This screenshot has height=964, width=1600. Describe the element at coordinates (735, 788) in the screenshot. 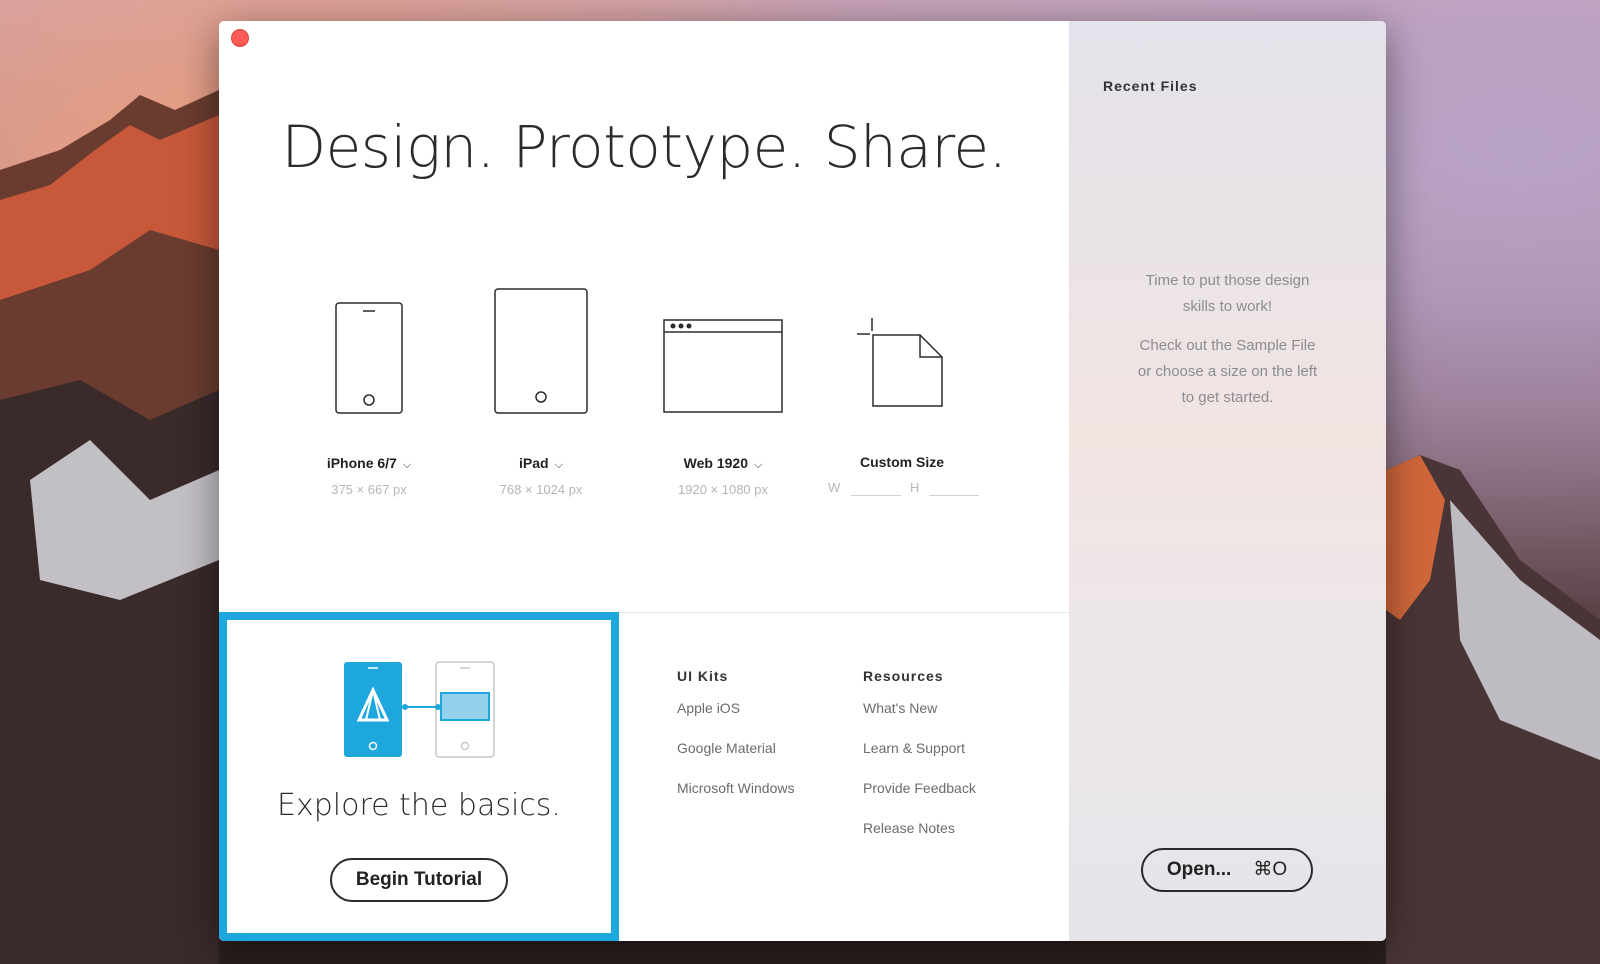

I see `ui-kit-microsoft-windows-link: Microsoft Windows` at that location.